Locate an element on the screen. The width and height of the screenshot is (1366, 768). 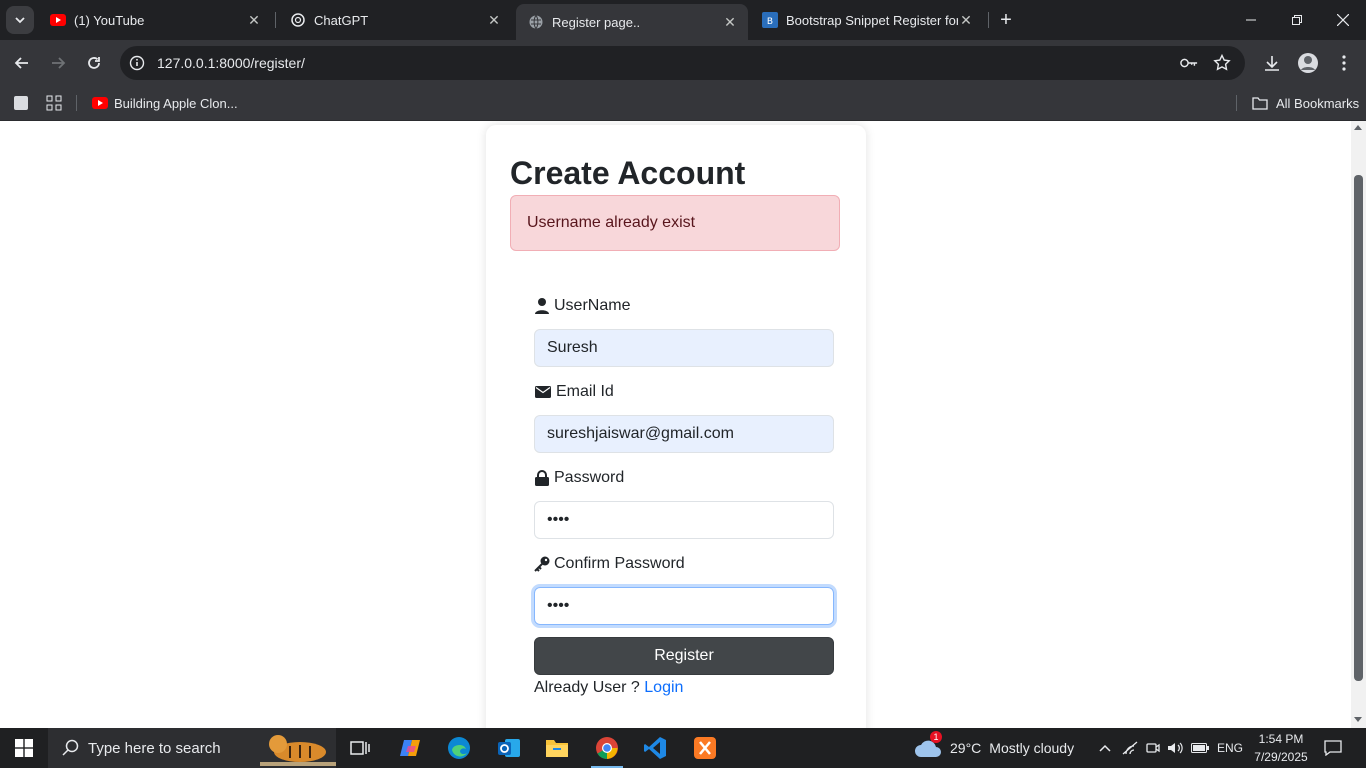
address-bar: 127.0.0.1:8000/register/ is located at coordinates (682, 63).